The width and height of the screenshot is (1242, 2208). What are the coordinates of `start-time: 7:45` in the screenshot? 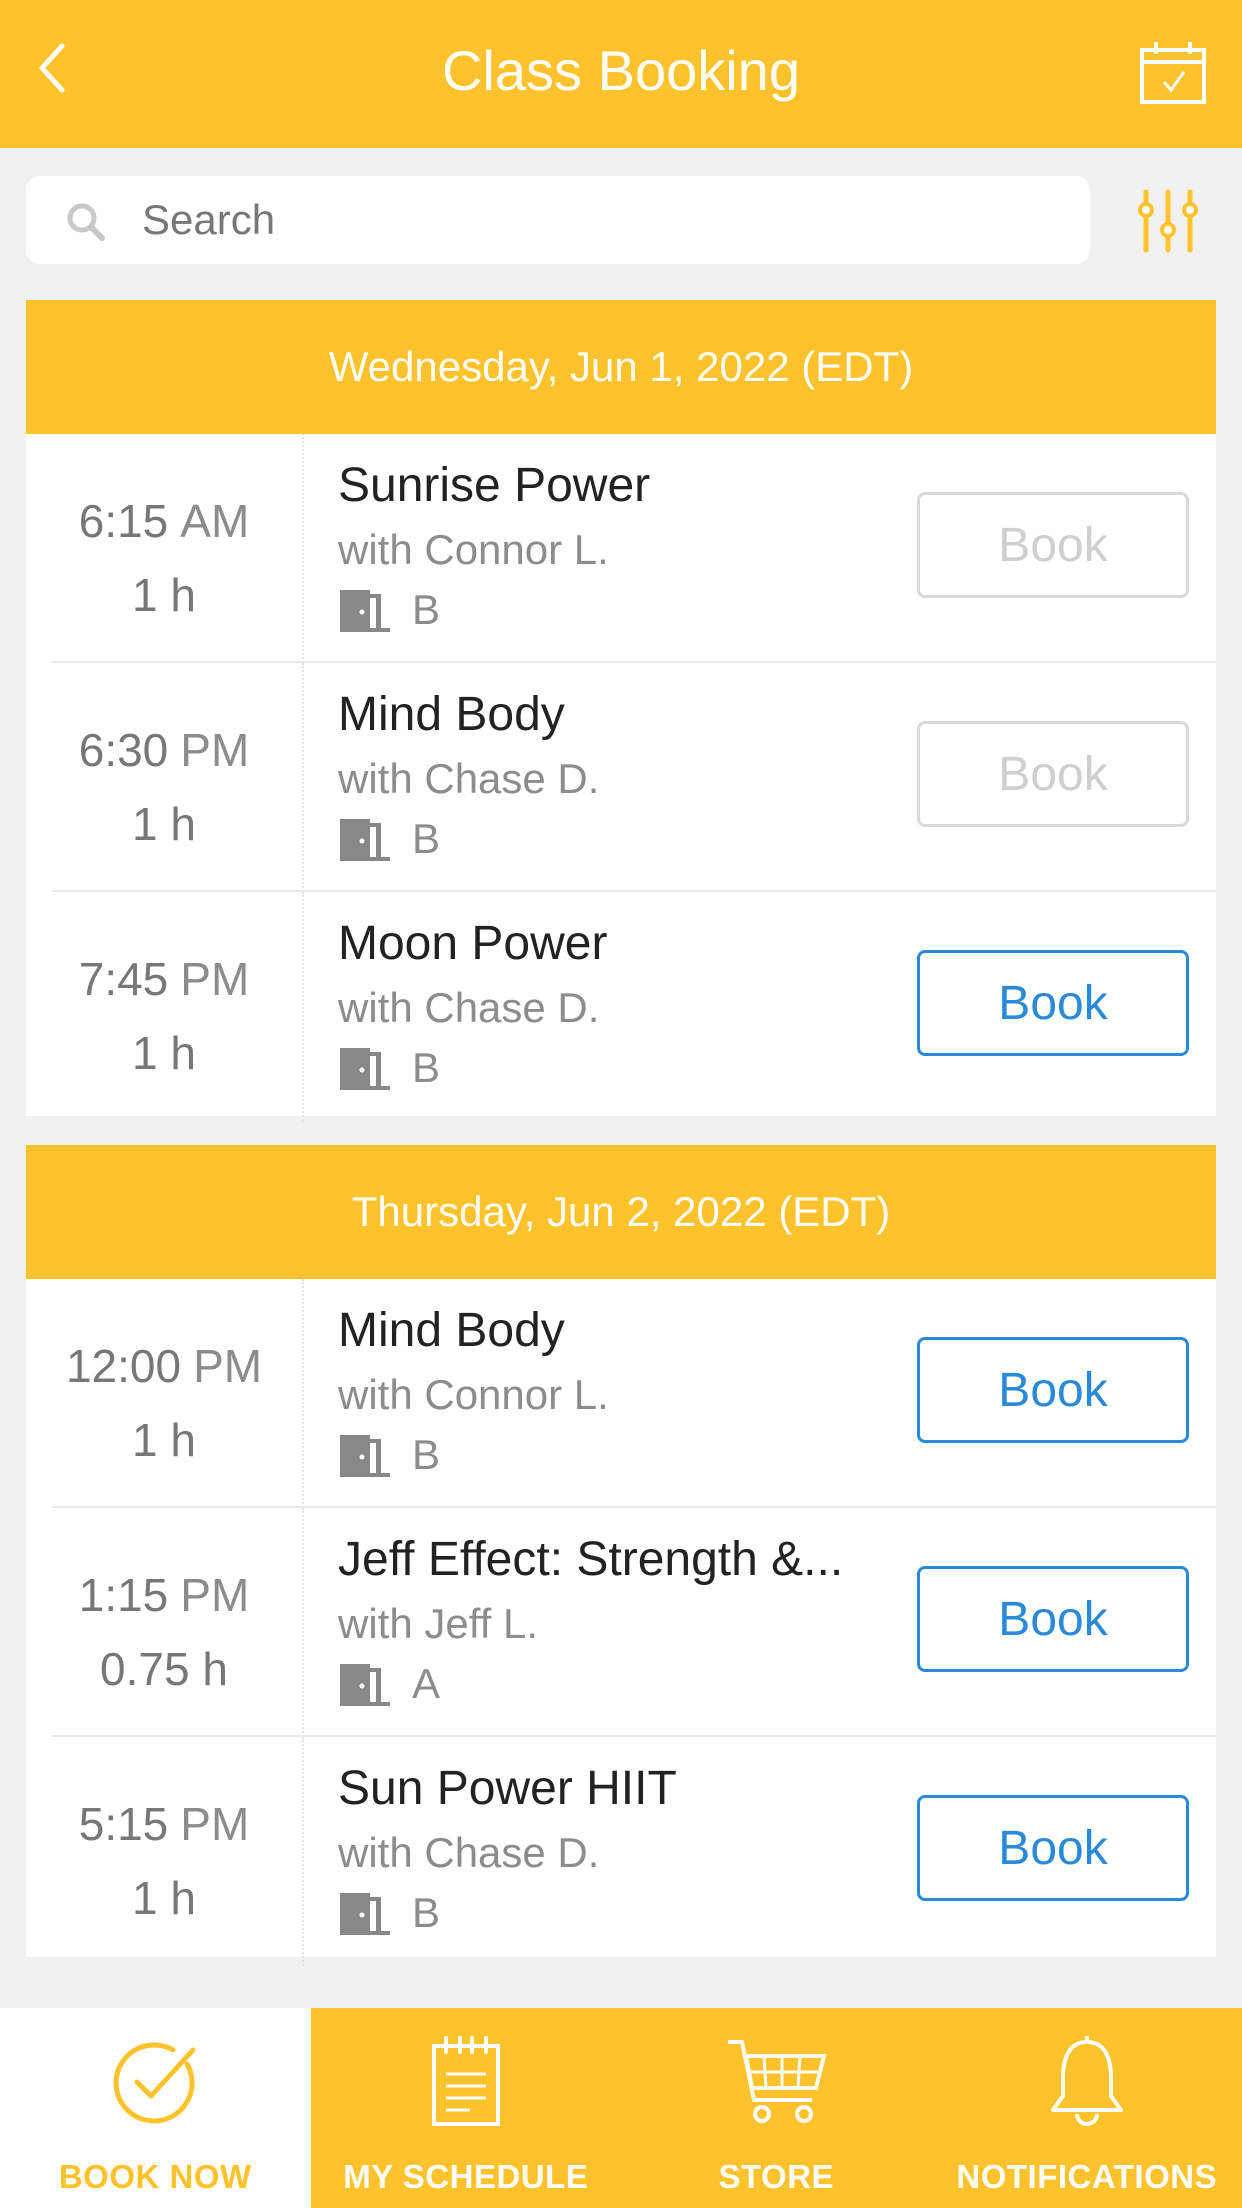 It's located at (123, 979).